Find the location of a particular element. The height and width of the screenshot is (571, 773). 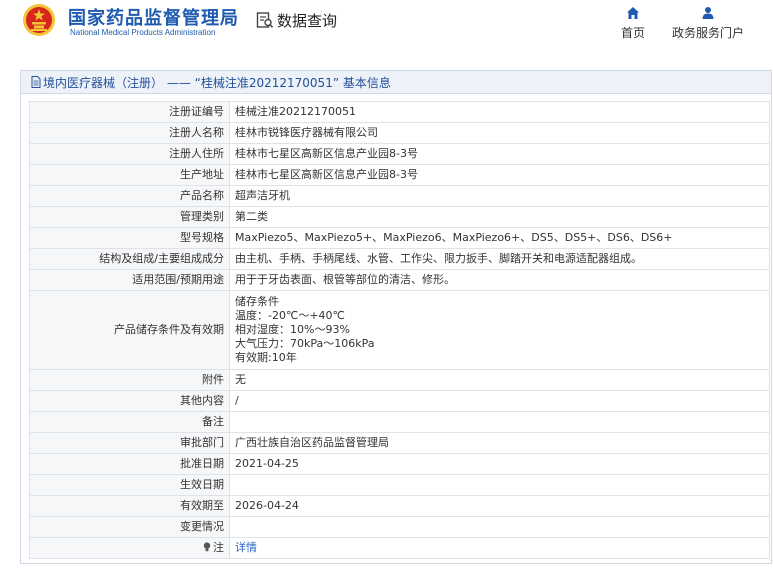

national-emblem-icon is located at coordinates (39, 20).